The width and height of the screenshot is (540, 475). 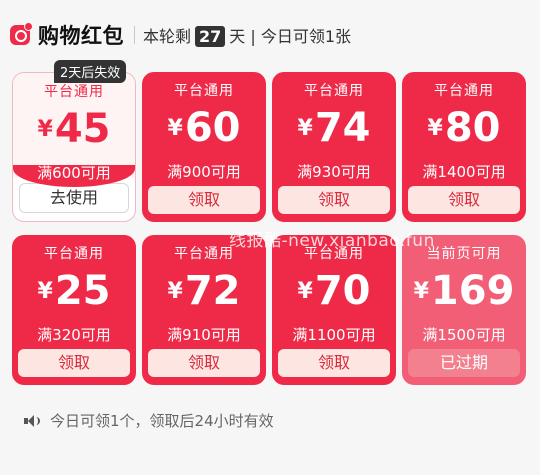 What do you see at coordinates (134, 35) in the screenshot?
I see `divider` at bounding box center [134, 35].